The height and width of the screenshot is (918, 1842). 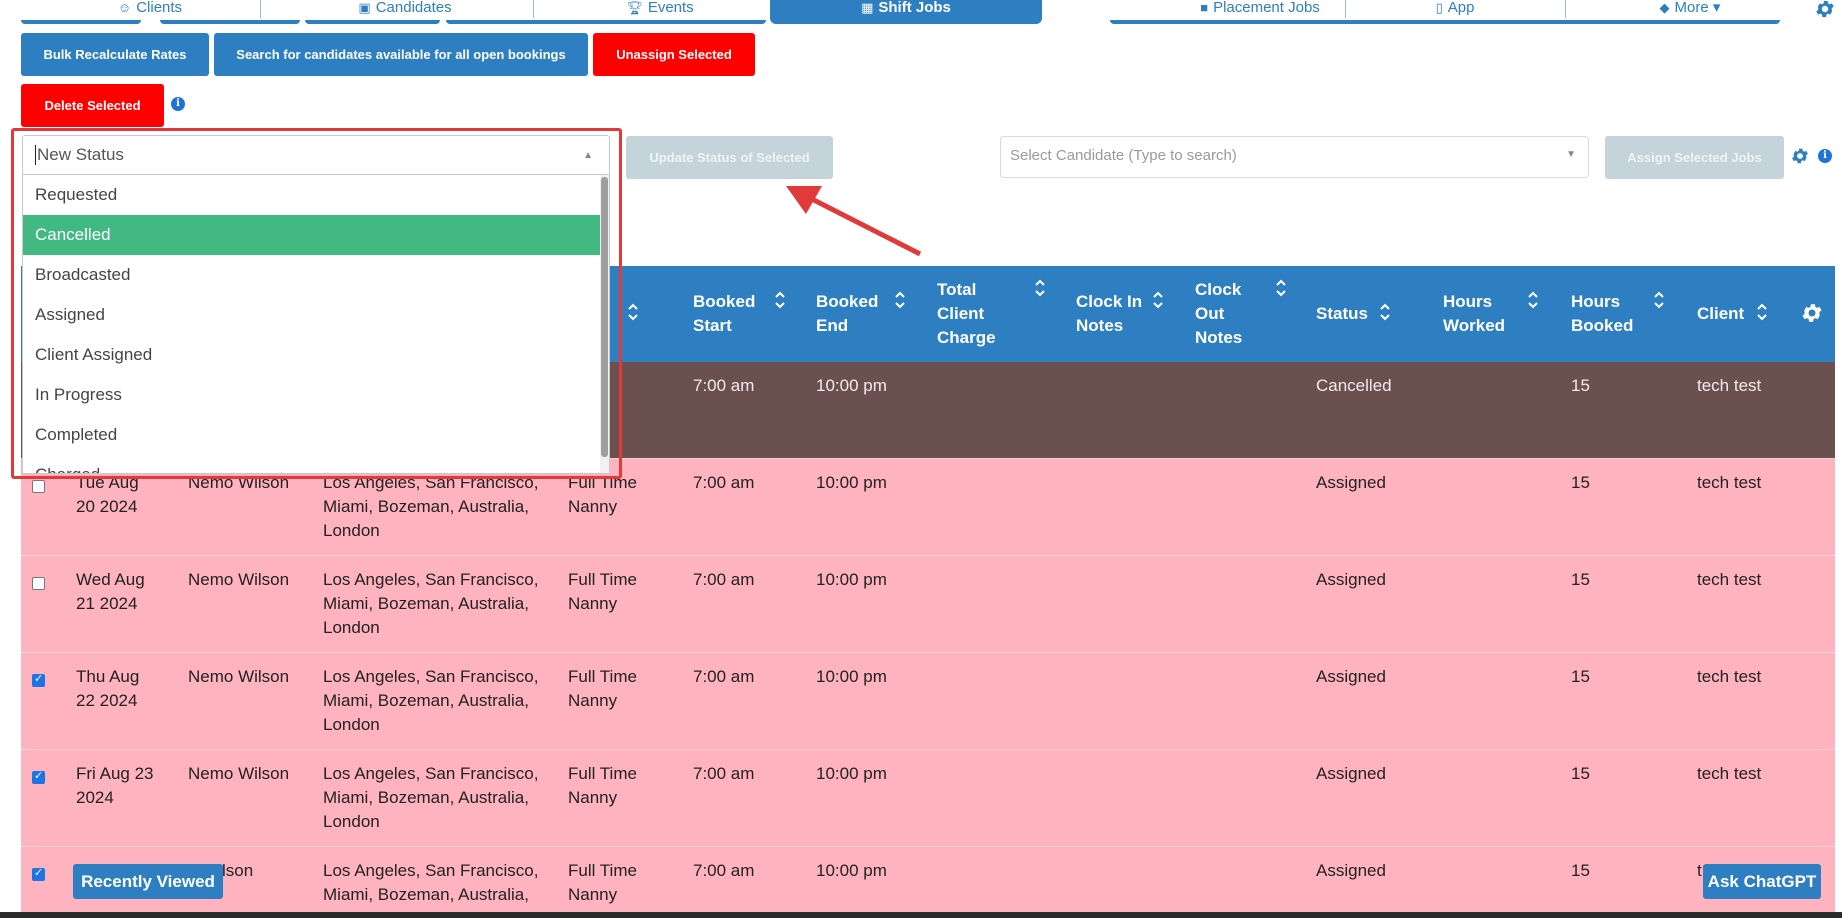 I want to click on taskbar-strip, so click(x=921, y=915).